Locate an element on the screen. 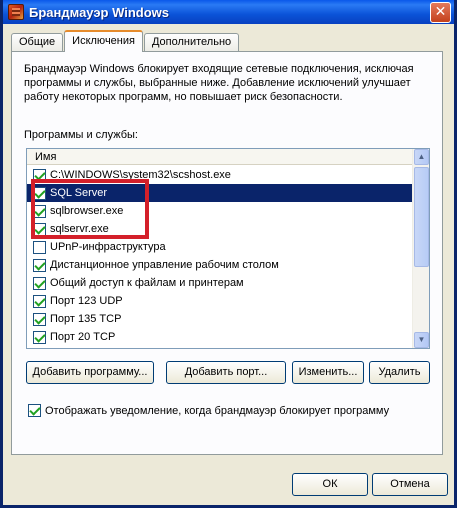 The width and height of the screenshot is (457, 508). scroll-down-icon: ▼ is located at coordinates (421, 340).